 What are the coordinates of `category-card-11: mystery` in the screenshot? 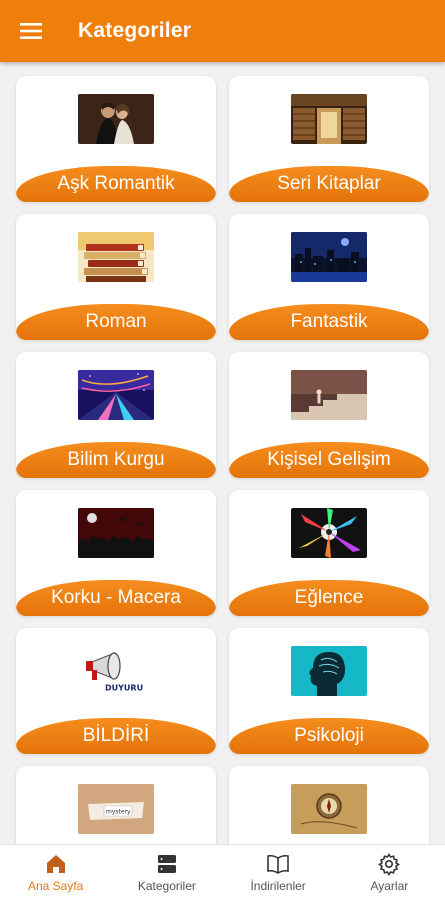 It's located at (116, 805).